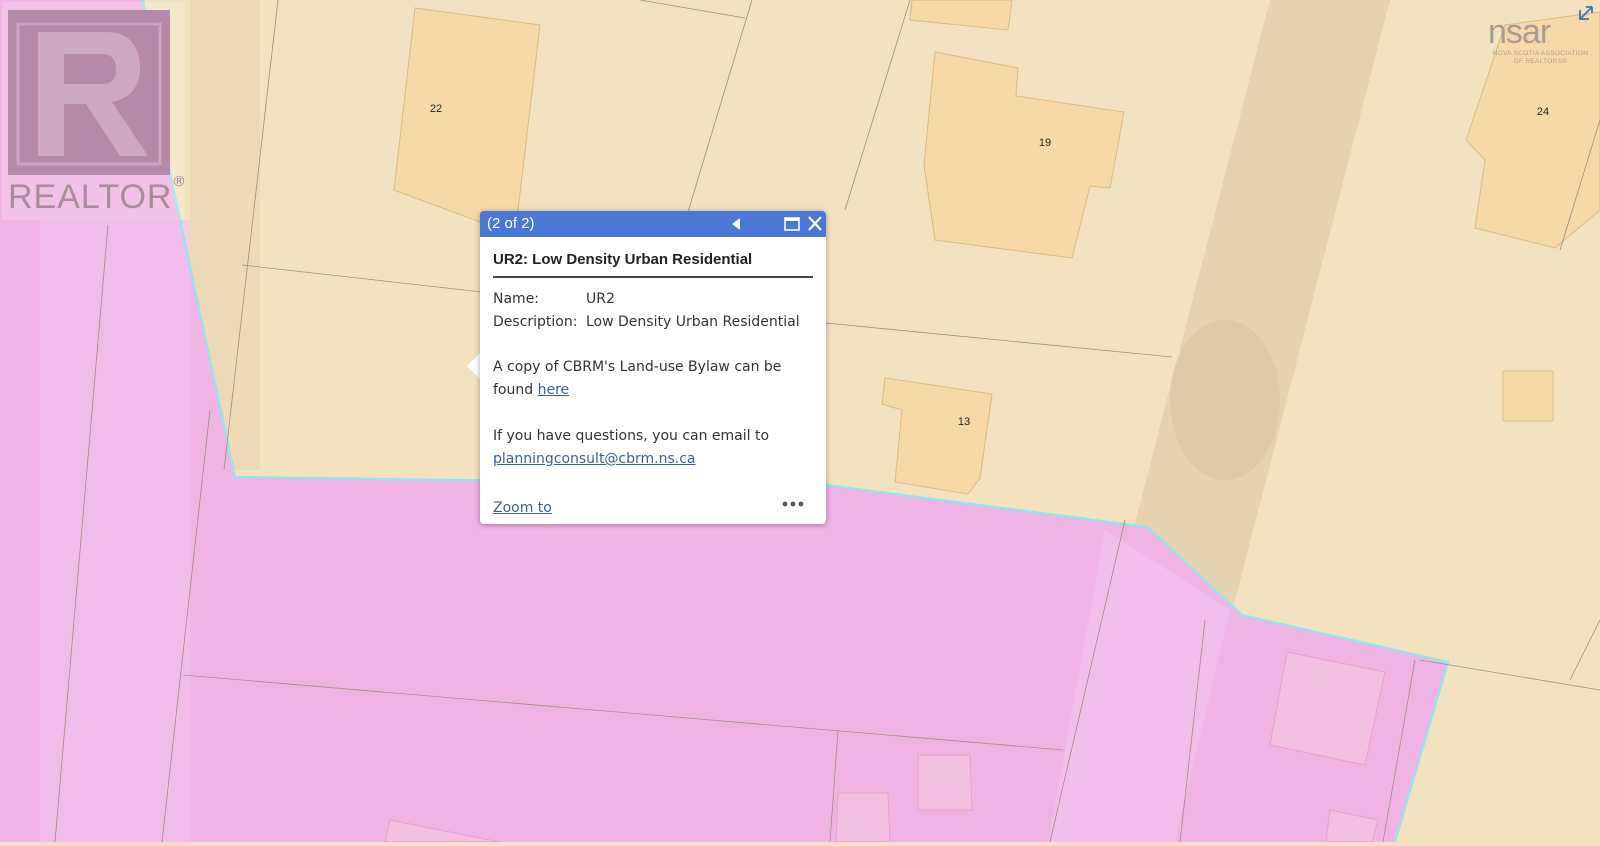  I want to click on email-link: planningconsult@cbrm.ns.ca, so click(594, 459).